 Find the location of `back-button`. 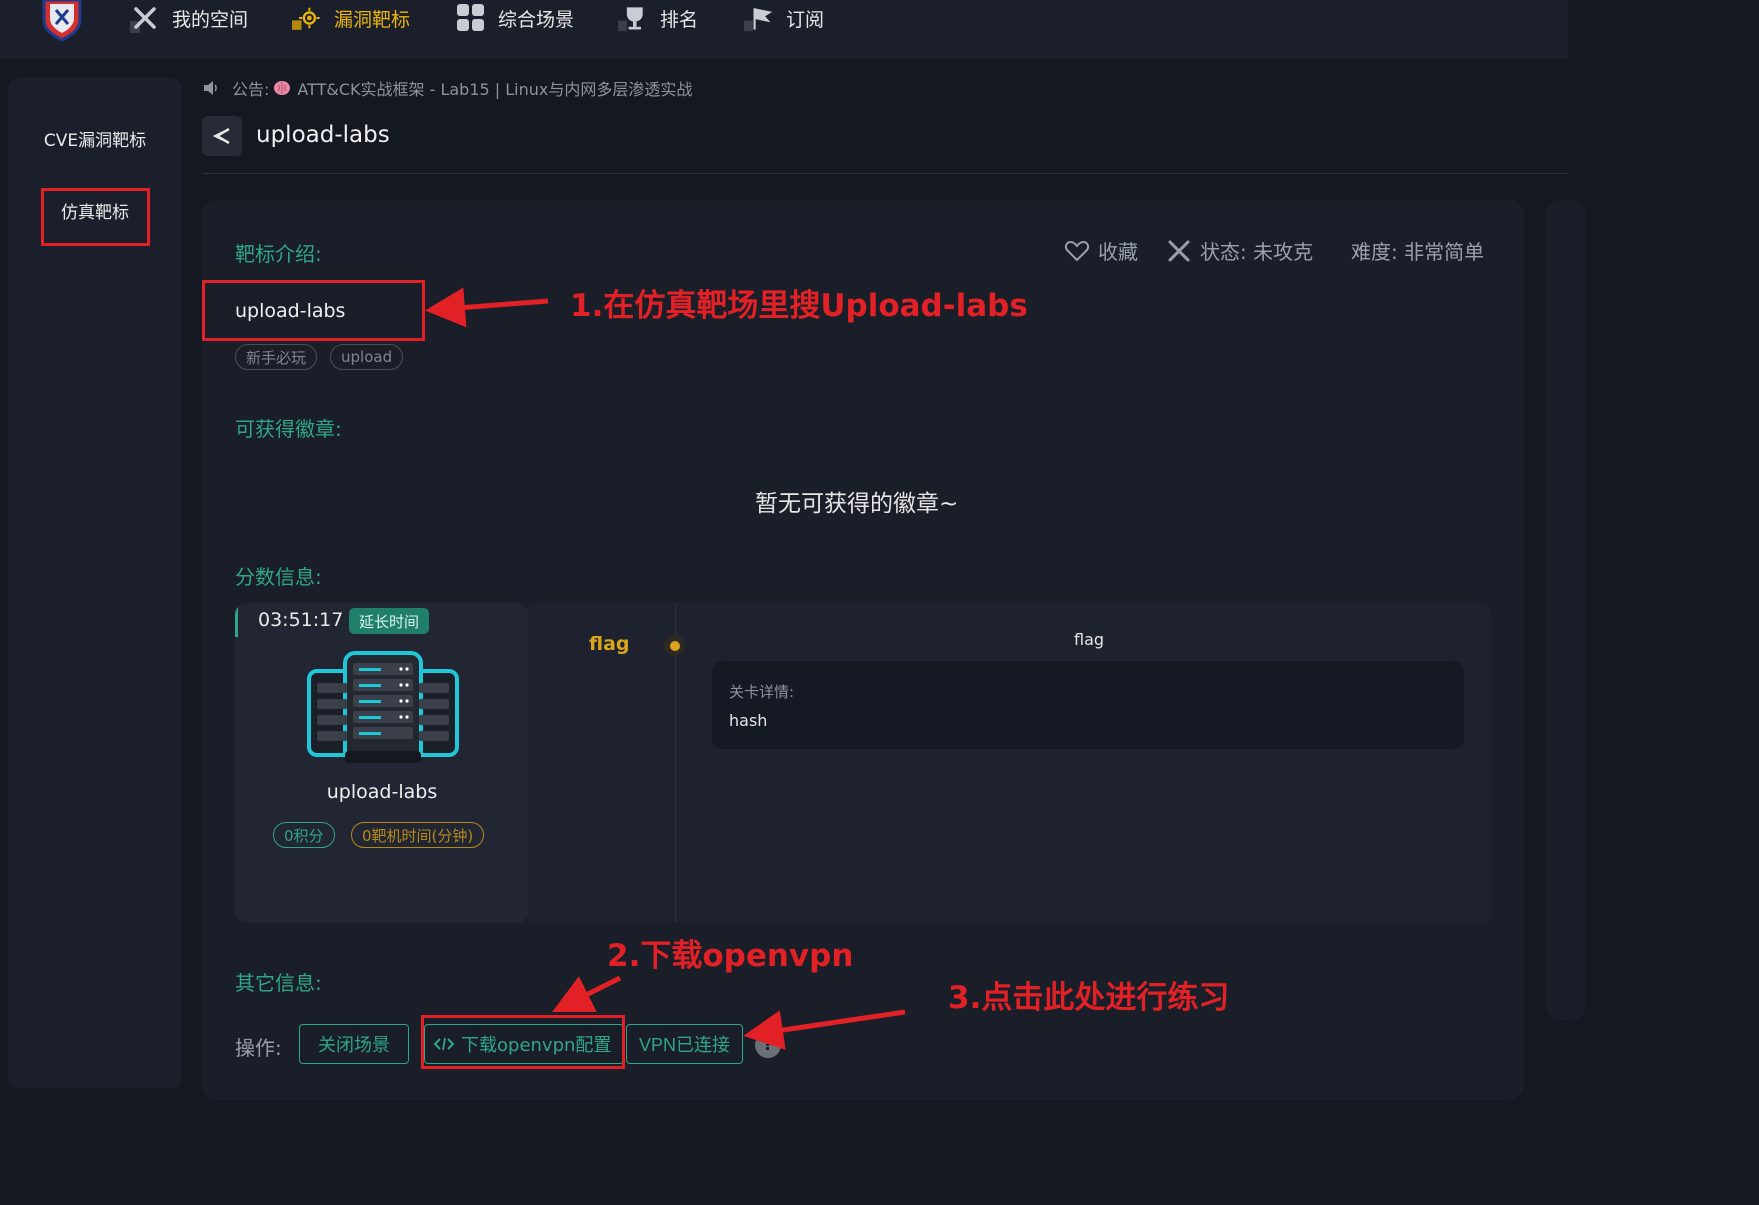

back-button is located at coordinates (222, 136).